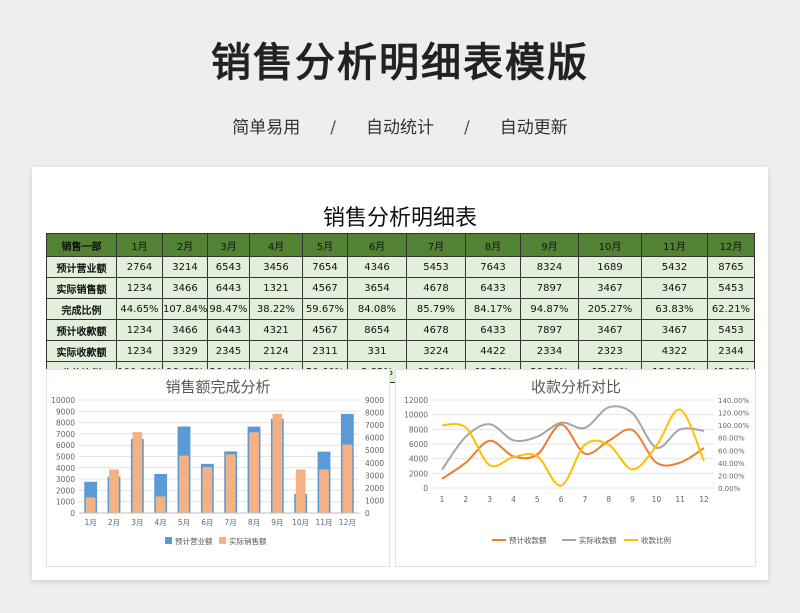 Image resolution: width=800 pixels, height=613 pixels. What do you see at coordinates (184, 522) in the screenshot?
I see `x-tick-label: 5月` at bounding box center [184, 522].